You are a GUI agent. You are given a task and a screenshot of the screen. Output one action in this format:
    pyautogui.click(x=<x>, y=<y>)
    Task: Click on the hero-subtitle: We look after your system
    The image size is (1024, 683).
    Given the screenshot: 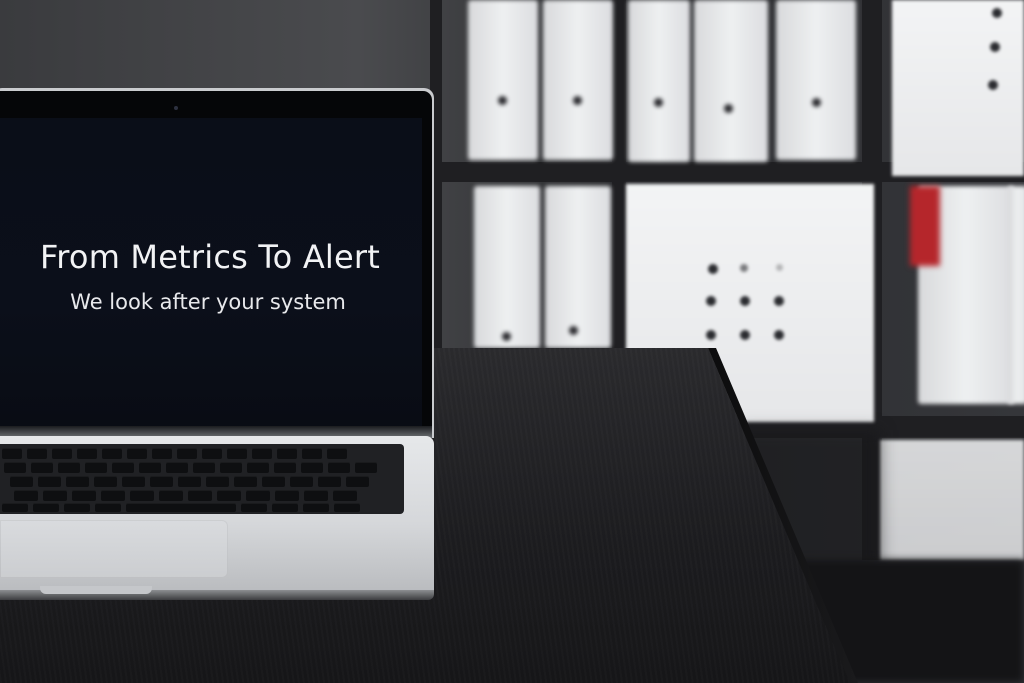 What is the action you would take?
    pyautogui.click(x=208, y=302)
    